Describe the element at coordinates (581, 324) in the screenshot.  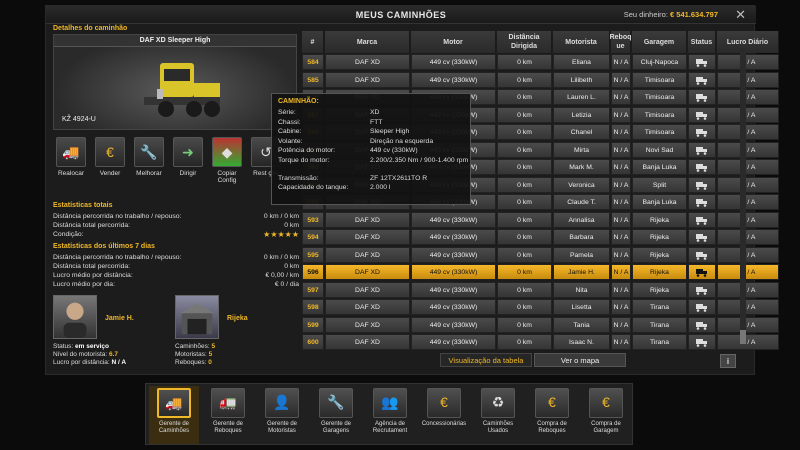
I see `cell-driver: Tania` at that location.